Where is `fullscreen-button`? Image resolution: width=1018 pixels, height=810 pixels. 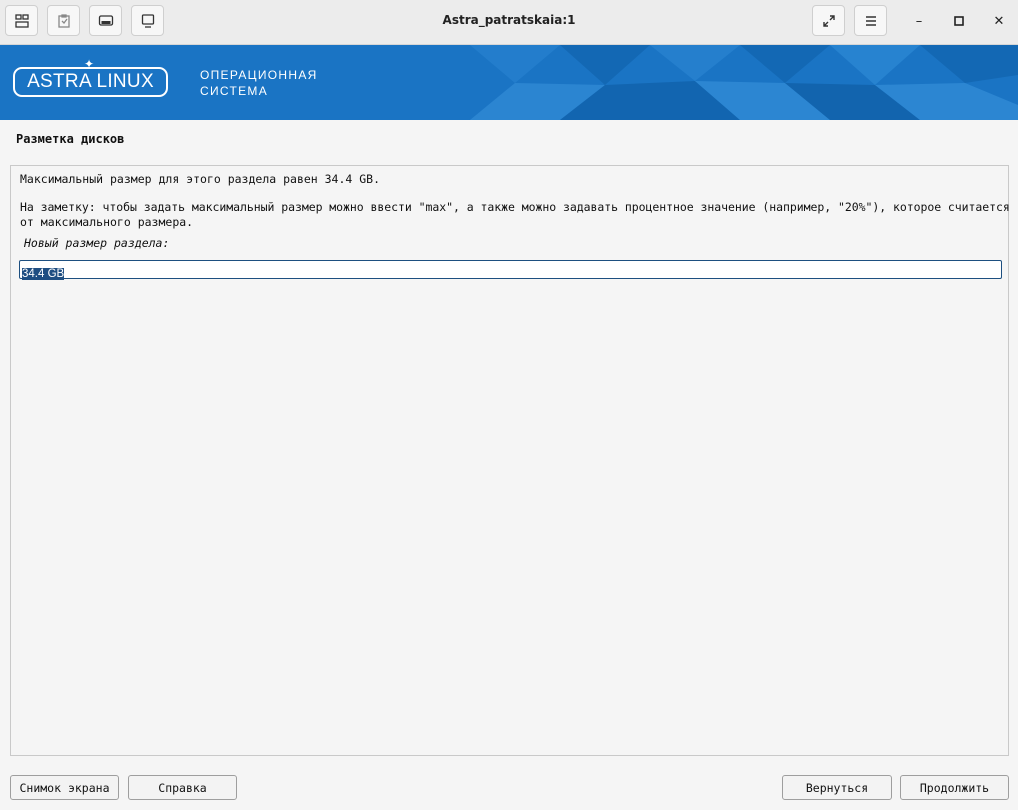
fullscreen-button is located at coordinates (828, 20).